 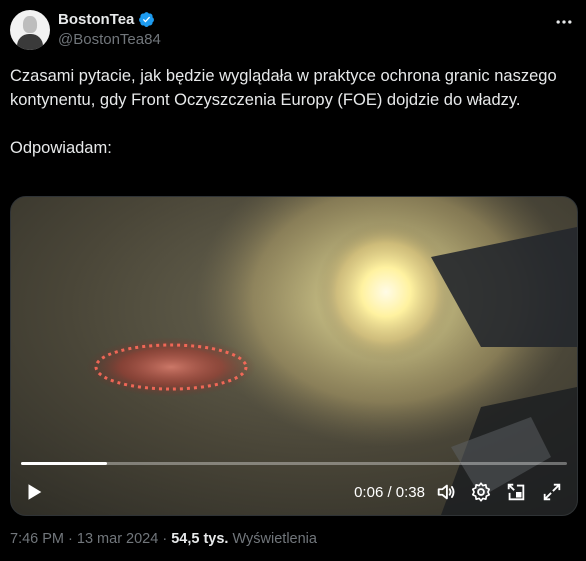 I want to click on settings-icon, so click(x=481, y=492).